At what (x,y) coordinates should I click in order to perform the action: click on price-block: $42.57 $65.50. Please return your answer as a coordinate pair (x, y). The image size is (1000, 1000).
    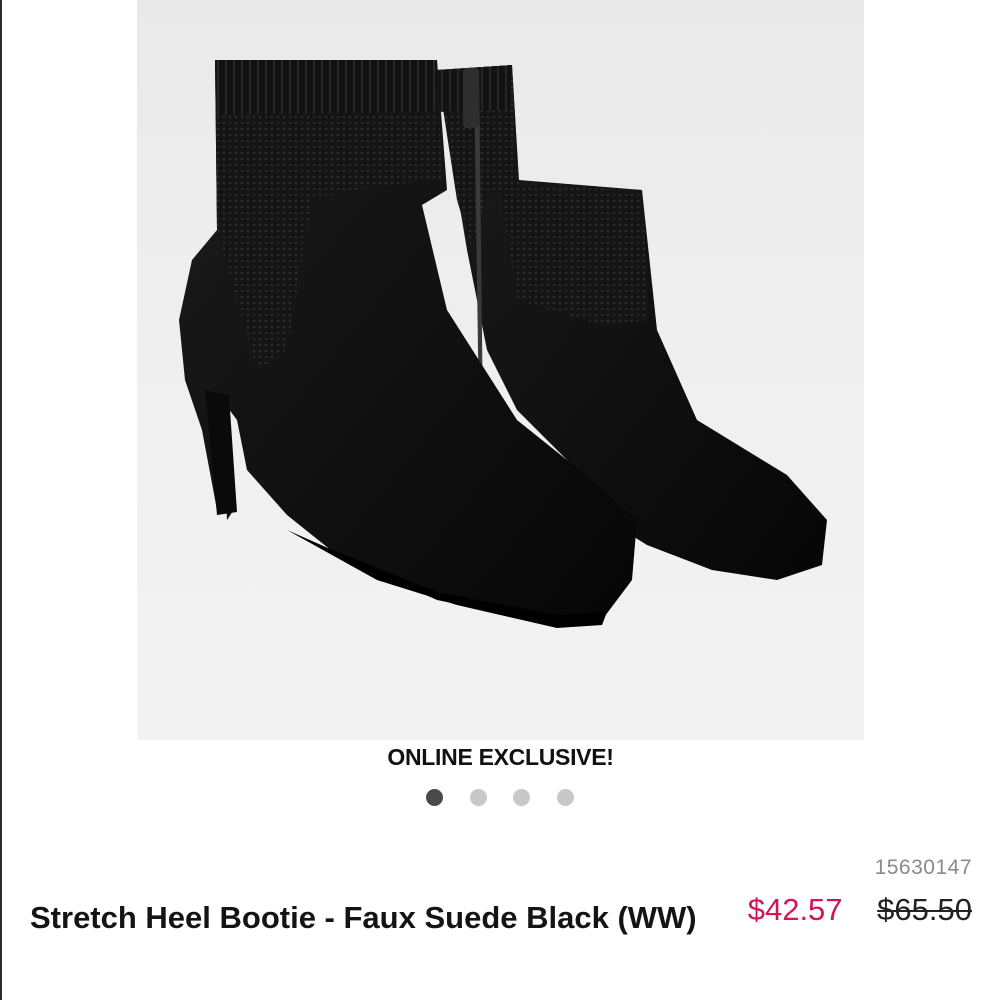
    Looking at the image, I should click on (860, 910).